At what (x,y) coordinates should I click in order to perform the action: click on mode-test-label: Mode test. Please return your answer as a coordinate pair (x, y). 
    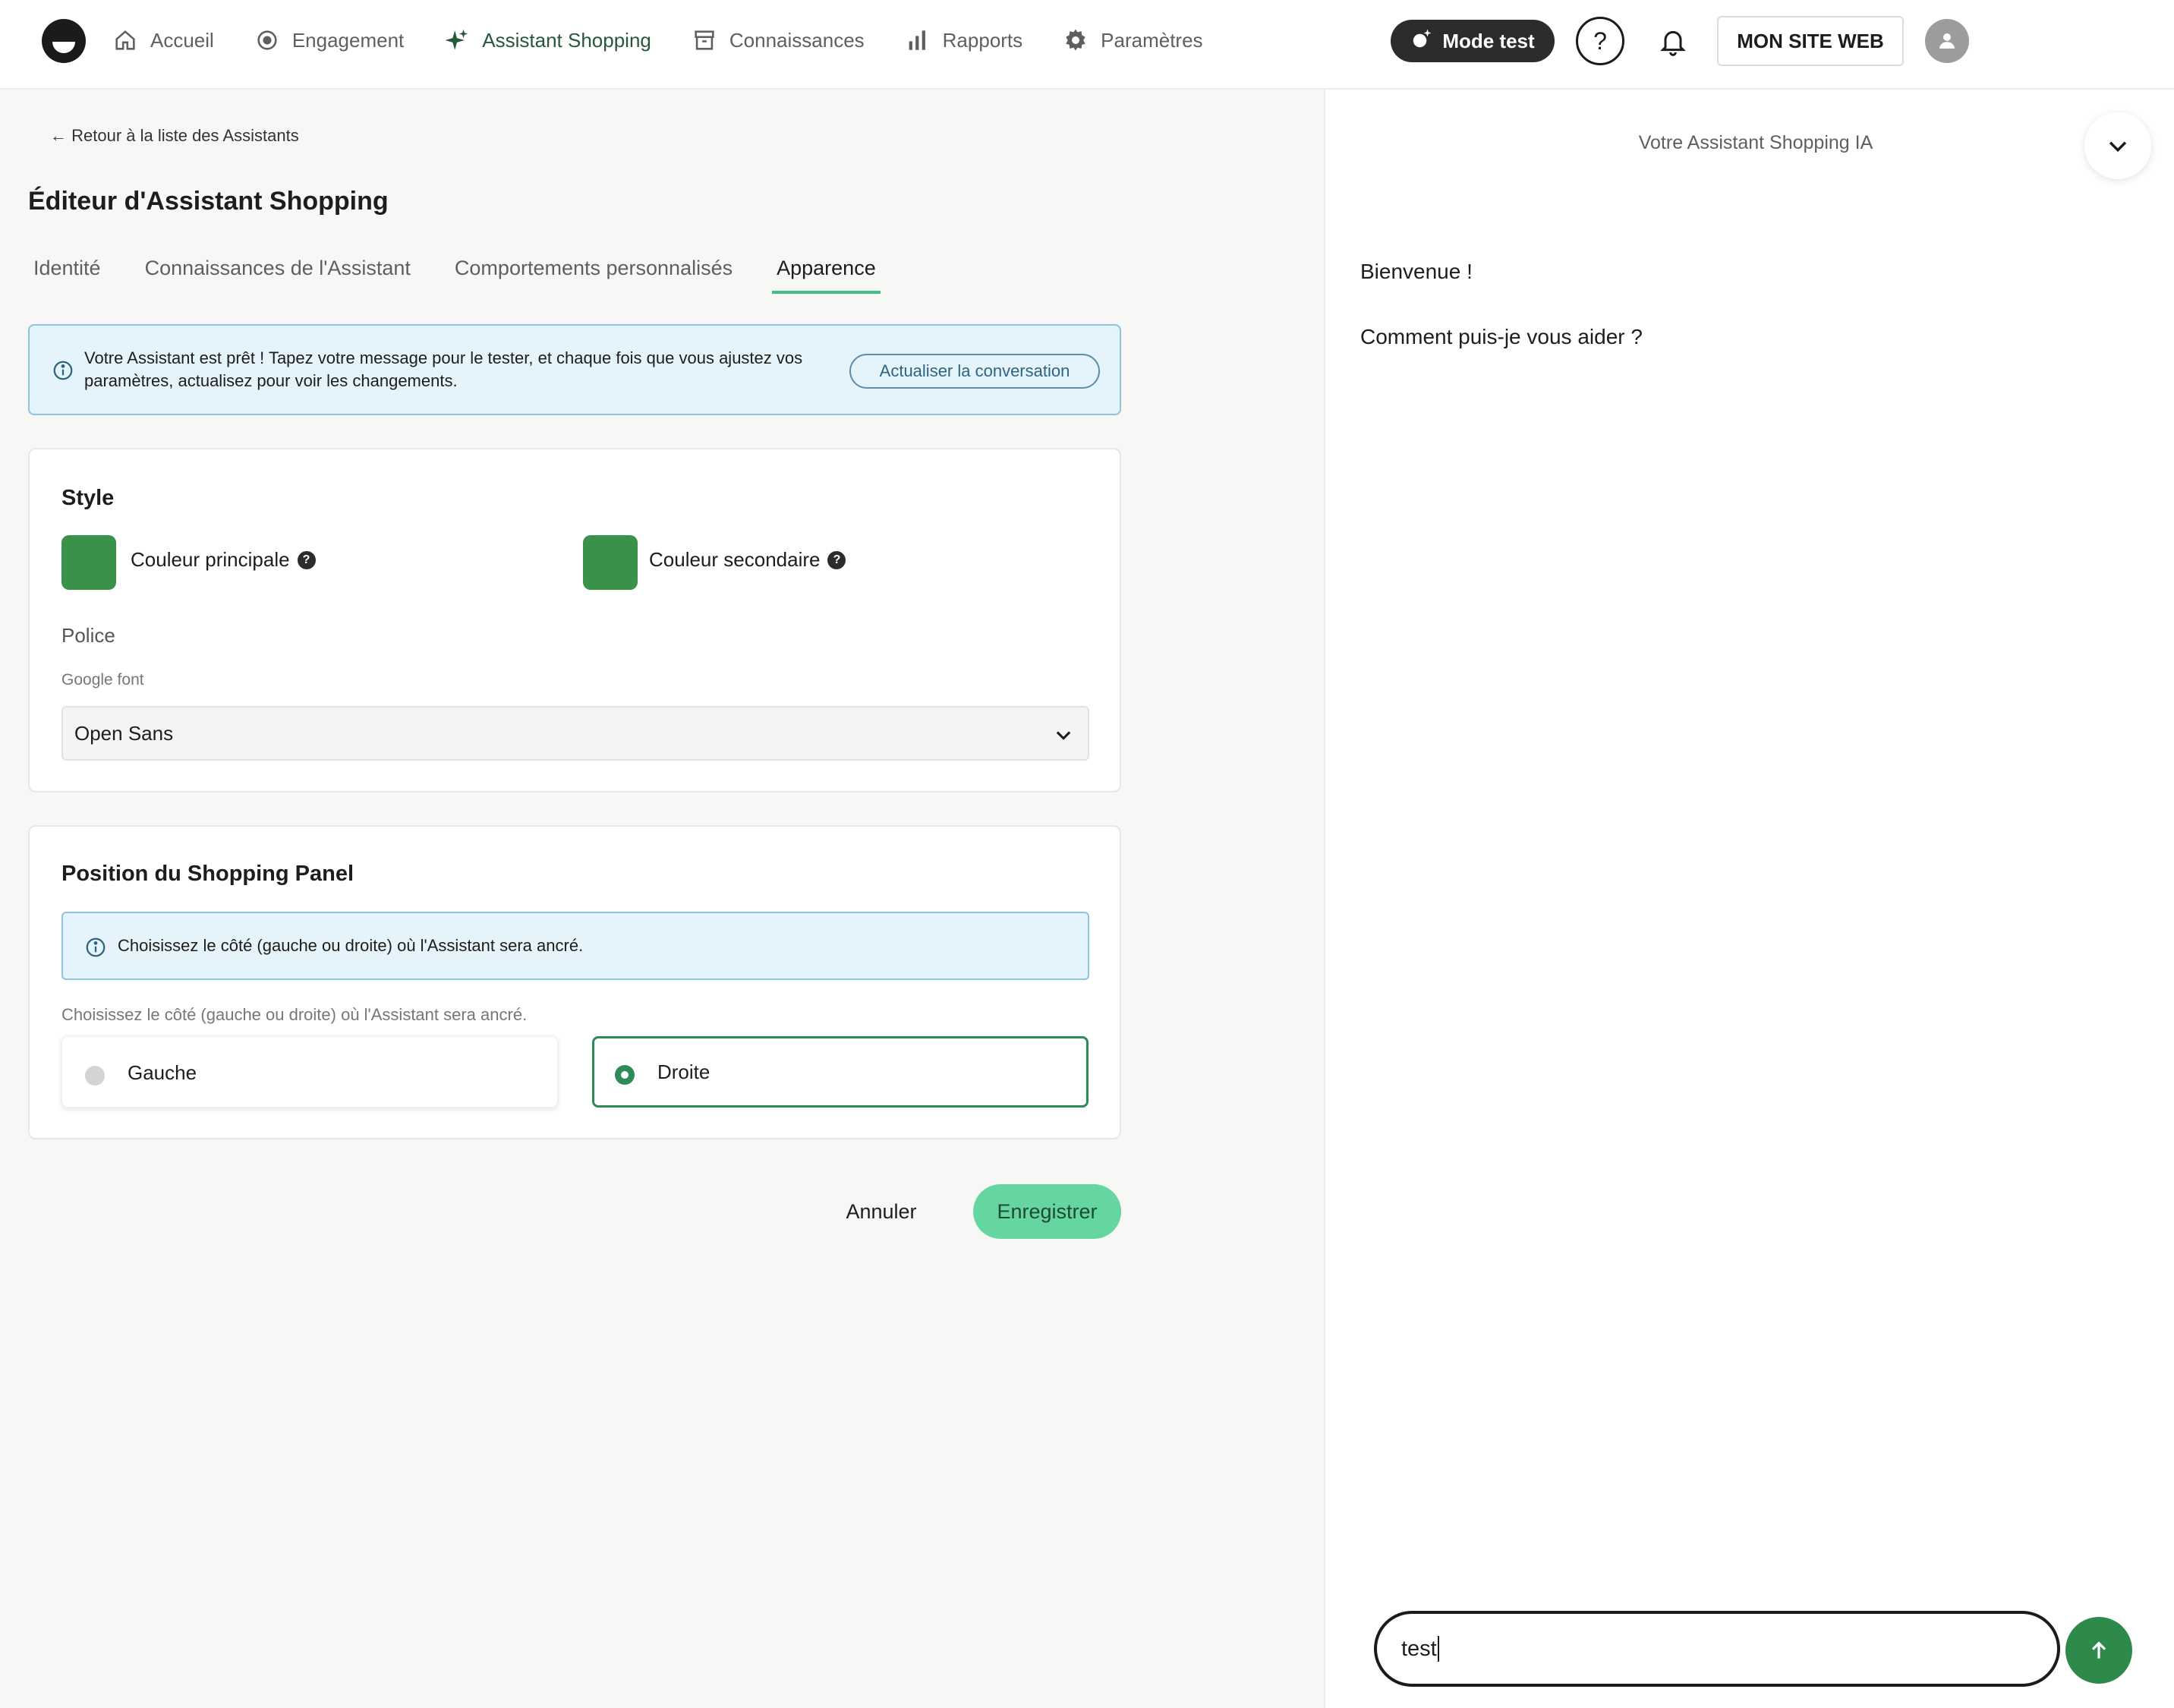
    Looking at the image, I should click on (1488, 40).